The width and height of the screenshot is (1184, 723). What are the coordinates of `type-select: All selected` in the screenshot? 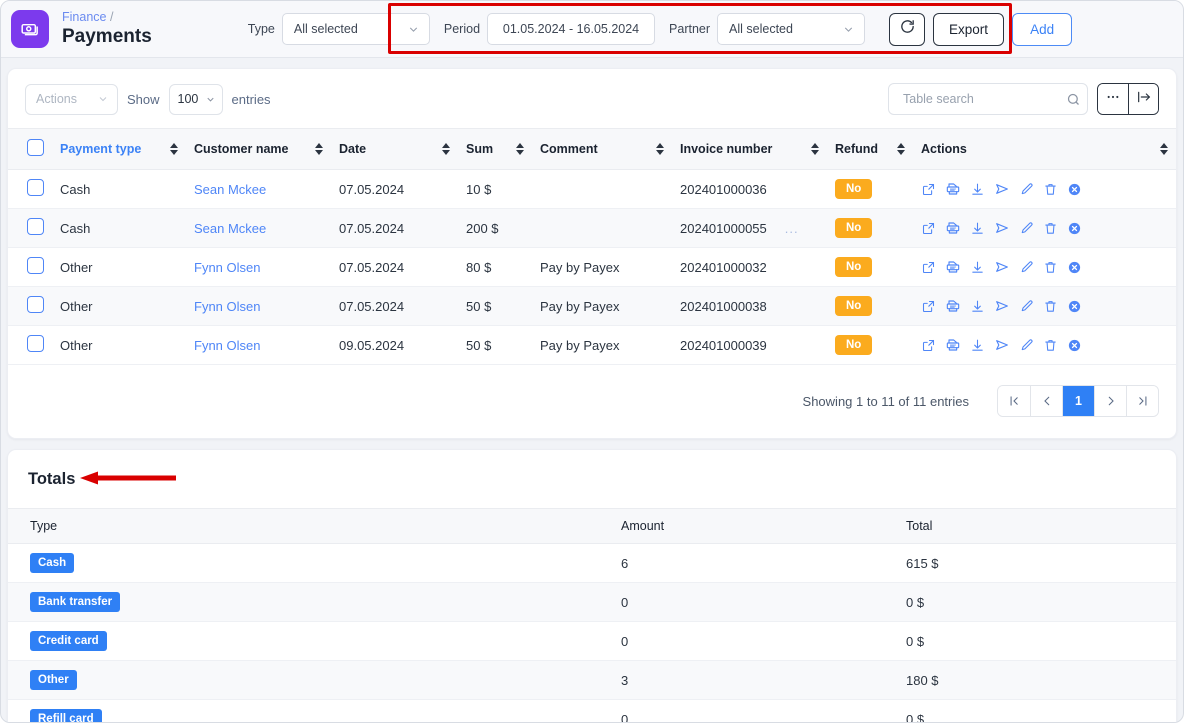 It's located at (355, 29).